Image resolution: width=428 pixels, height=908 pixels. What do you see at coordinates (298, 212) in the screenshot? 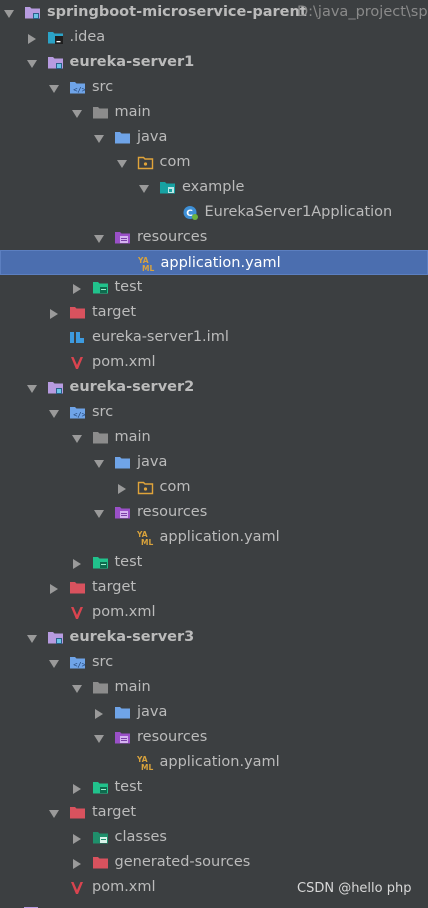
I see `tree-row-label: EurekaServer1Application` at bounding box center [298, 212].